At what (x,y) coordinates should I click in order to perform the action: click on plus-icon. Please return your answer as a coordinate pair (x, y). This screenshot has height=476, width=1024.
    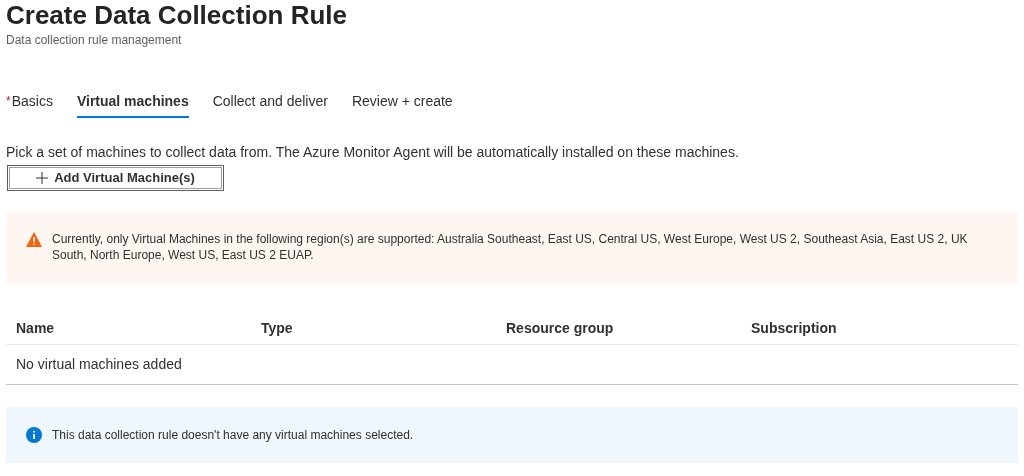
    Looking at the image, I should click on (42, 178).